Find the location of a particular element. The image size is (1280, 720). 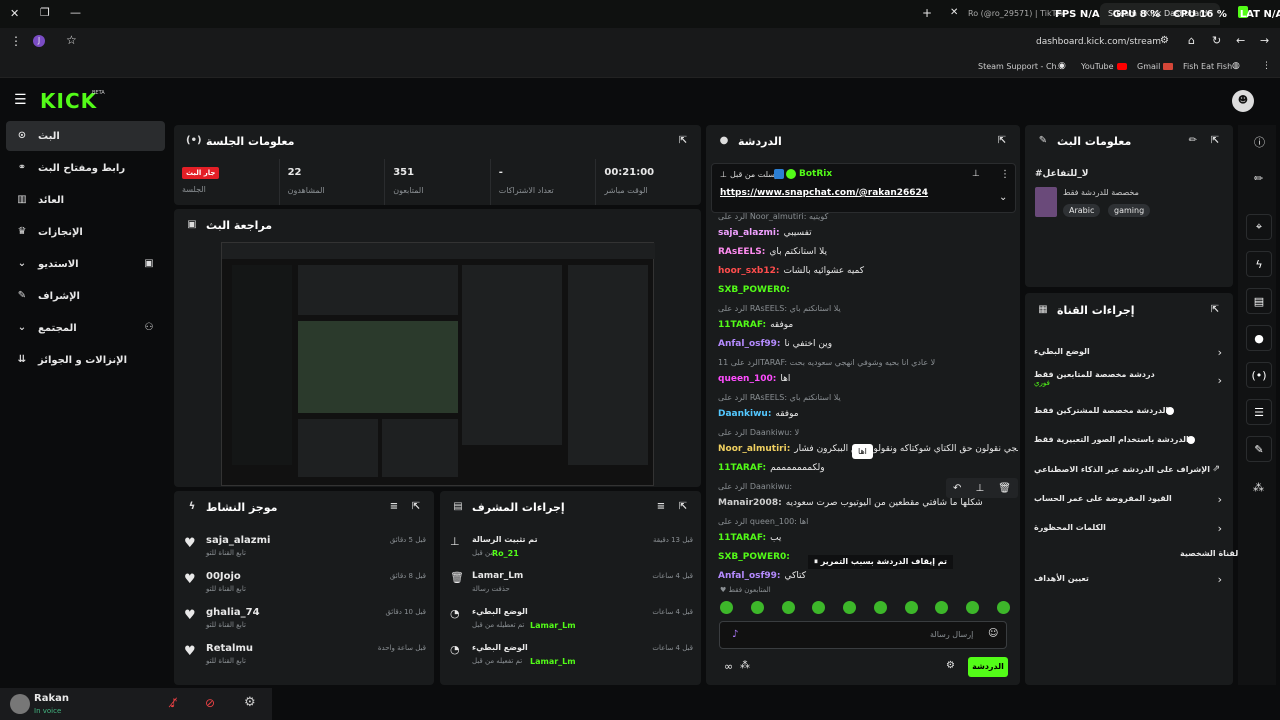

bookmark-fish: Fish Eat Fish is located at coordinates (1207, 66).